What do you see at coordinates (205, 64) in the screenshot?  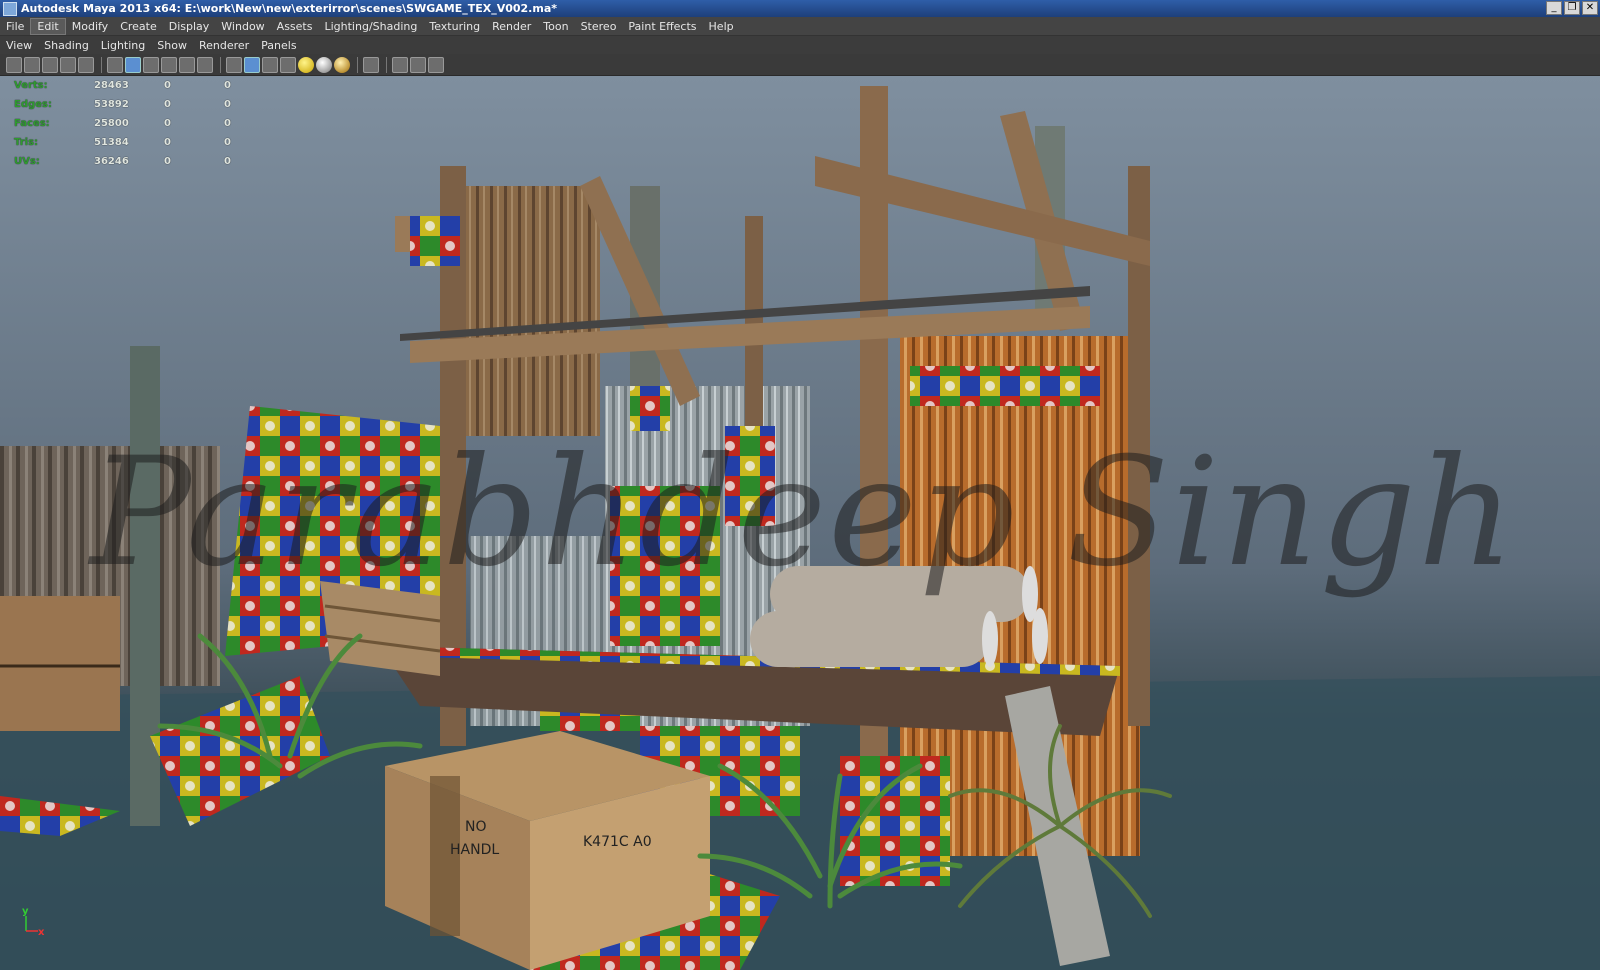 I see `shadows-icon` at bounding box center [205, 64].